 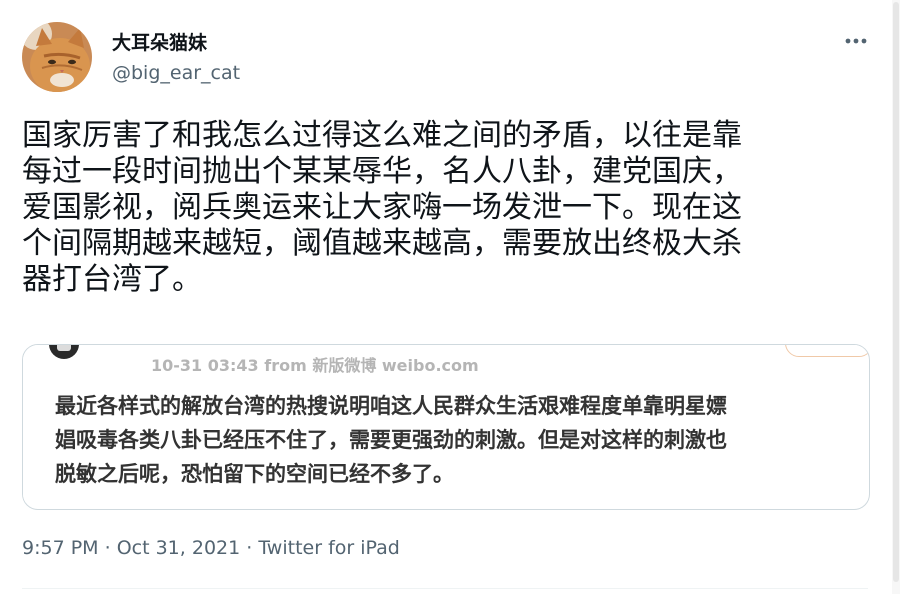 What do you see at coordinates (60, 548) in the screenshot?
I see `tweet-time-link: 9:57 PM` at bounding box center [60, 548].